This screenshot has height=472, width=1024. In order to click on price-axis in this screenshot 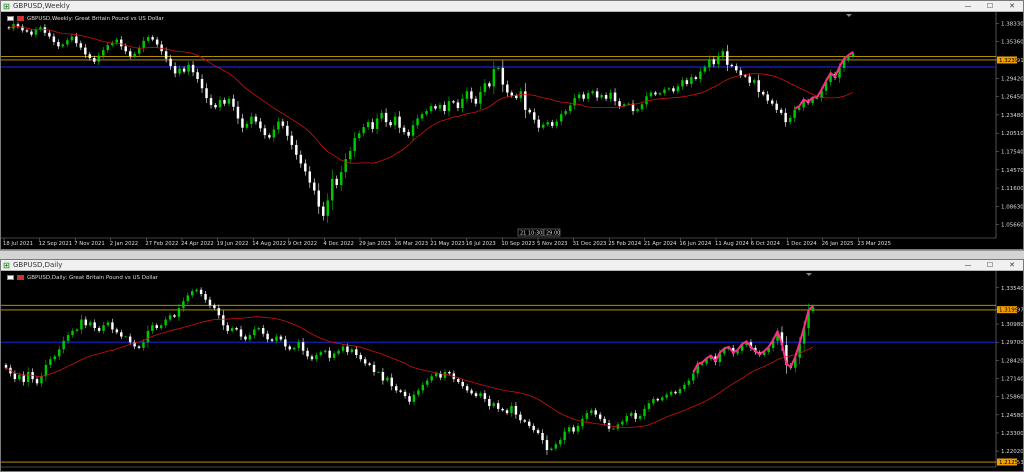, I will do `click(1009, 369)`.